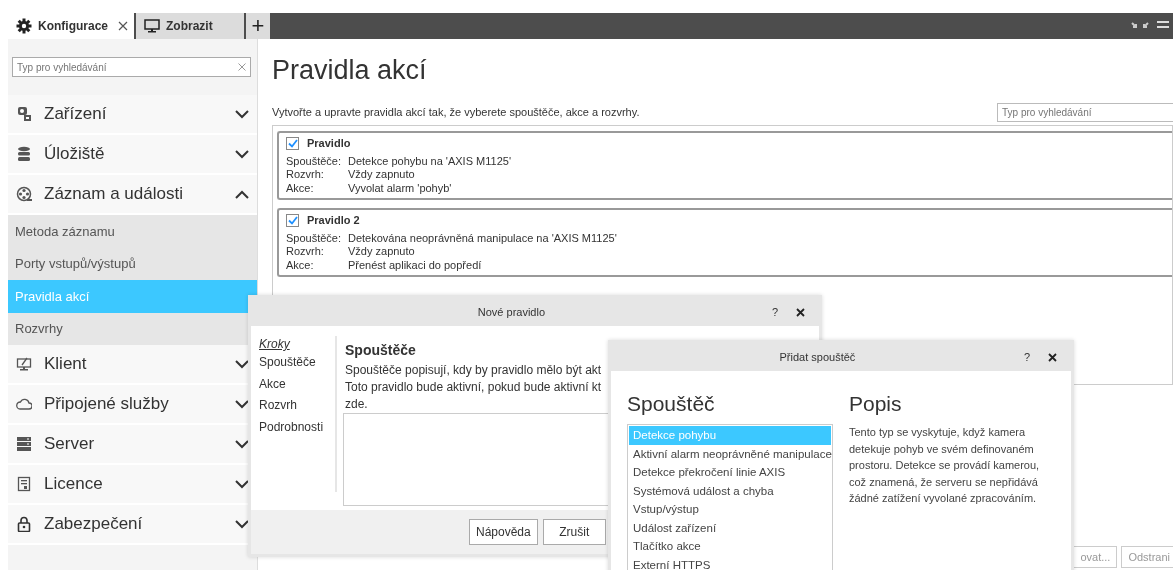 This screenshot has width=1173, height=570. Describe the element at coordinates (511, 312) in the screenshot. I see `dialog-title: Nové pravidlo` at that location.